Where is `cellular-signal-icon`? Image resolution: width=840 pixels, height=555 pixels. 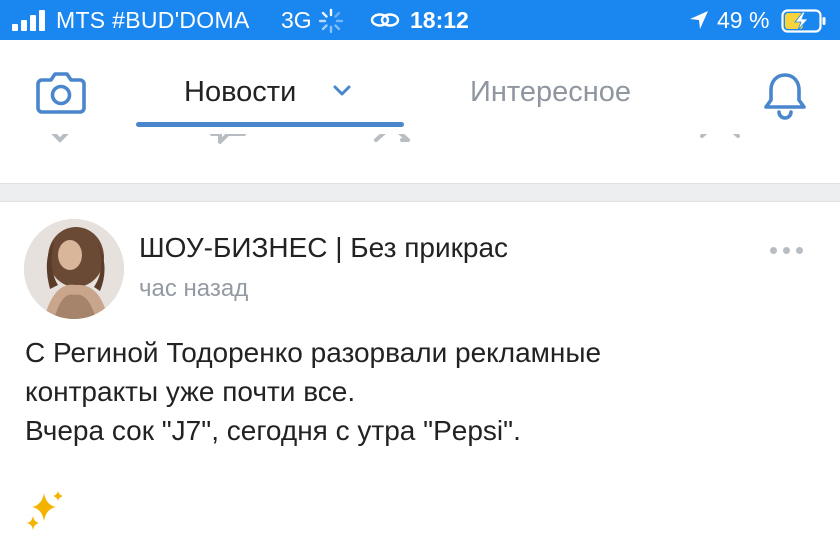 cellular-signal-icon is located at coordinates (29, 20).